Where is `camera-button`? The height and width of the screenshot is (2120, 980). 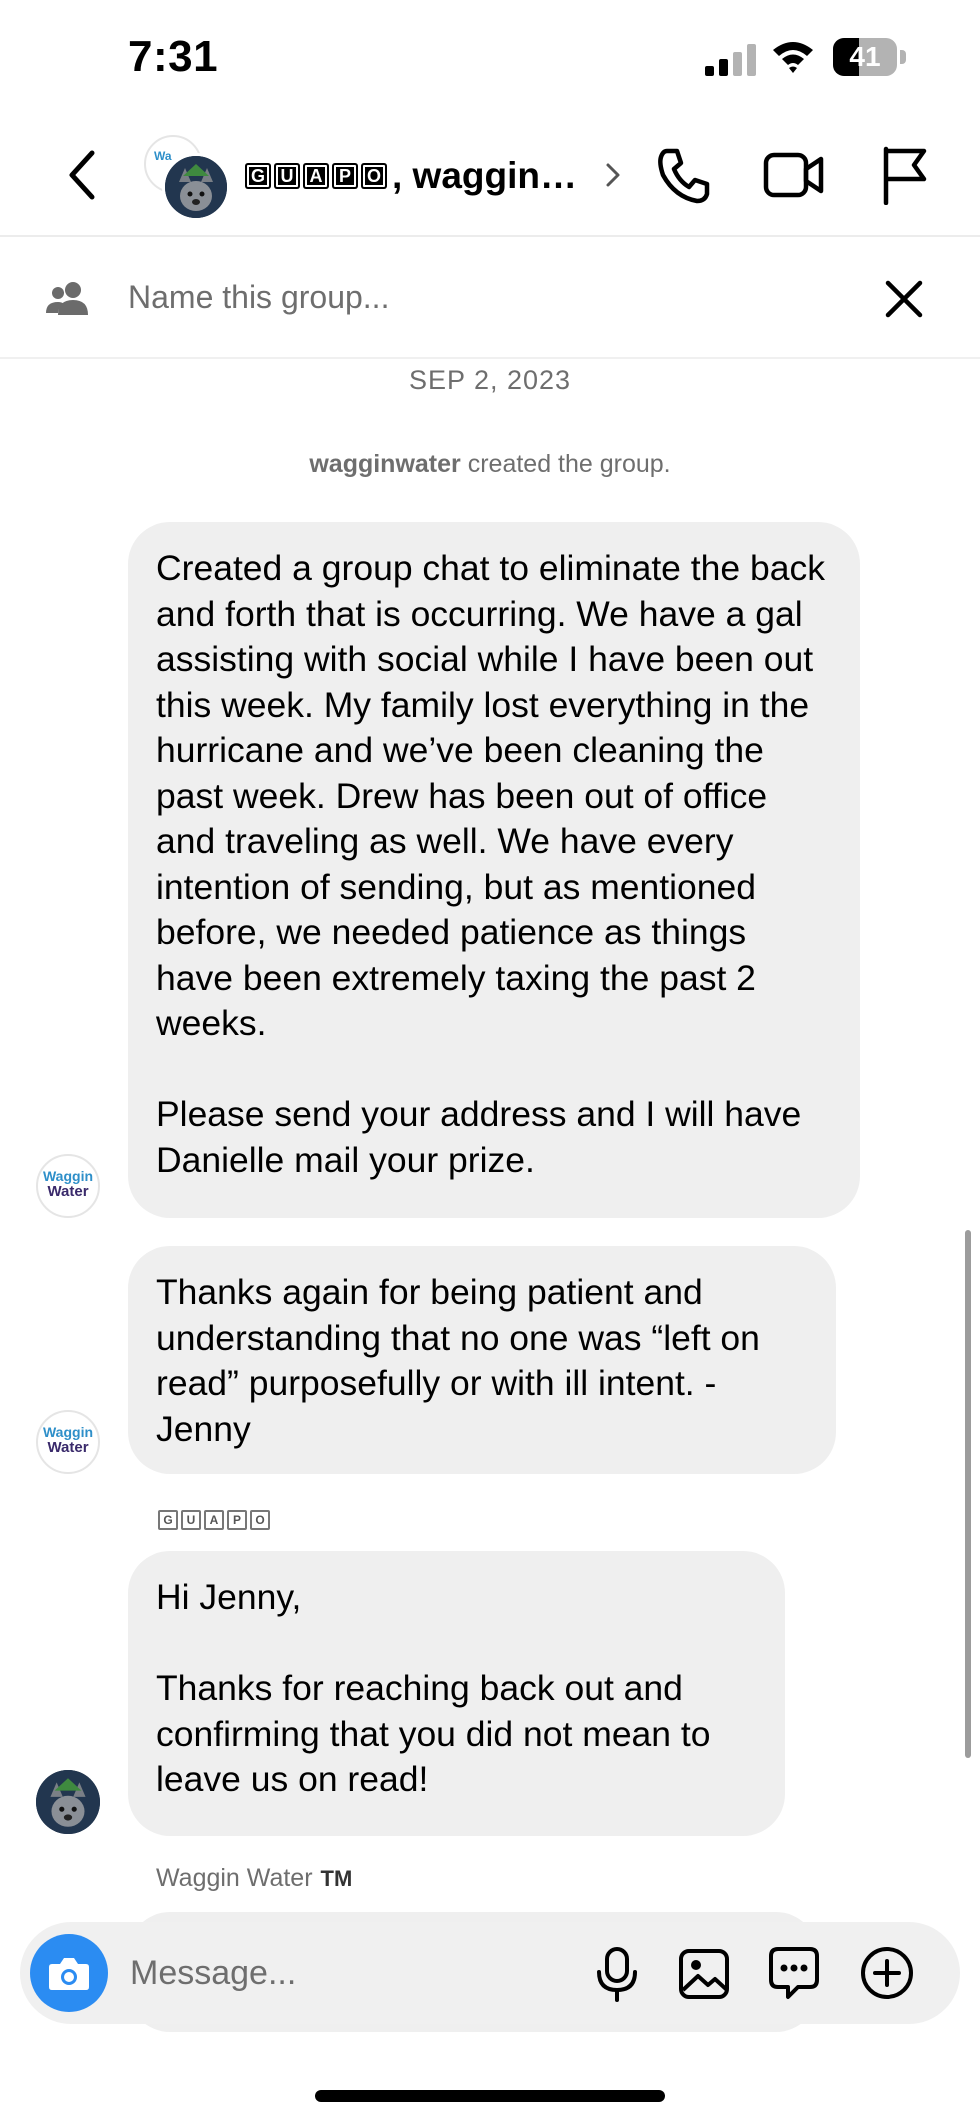 camera-button is located at coordinates (69, 1973).